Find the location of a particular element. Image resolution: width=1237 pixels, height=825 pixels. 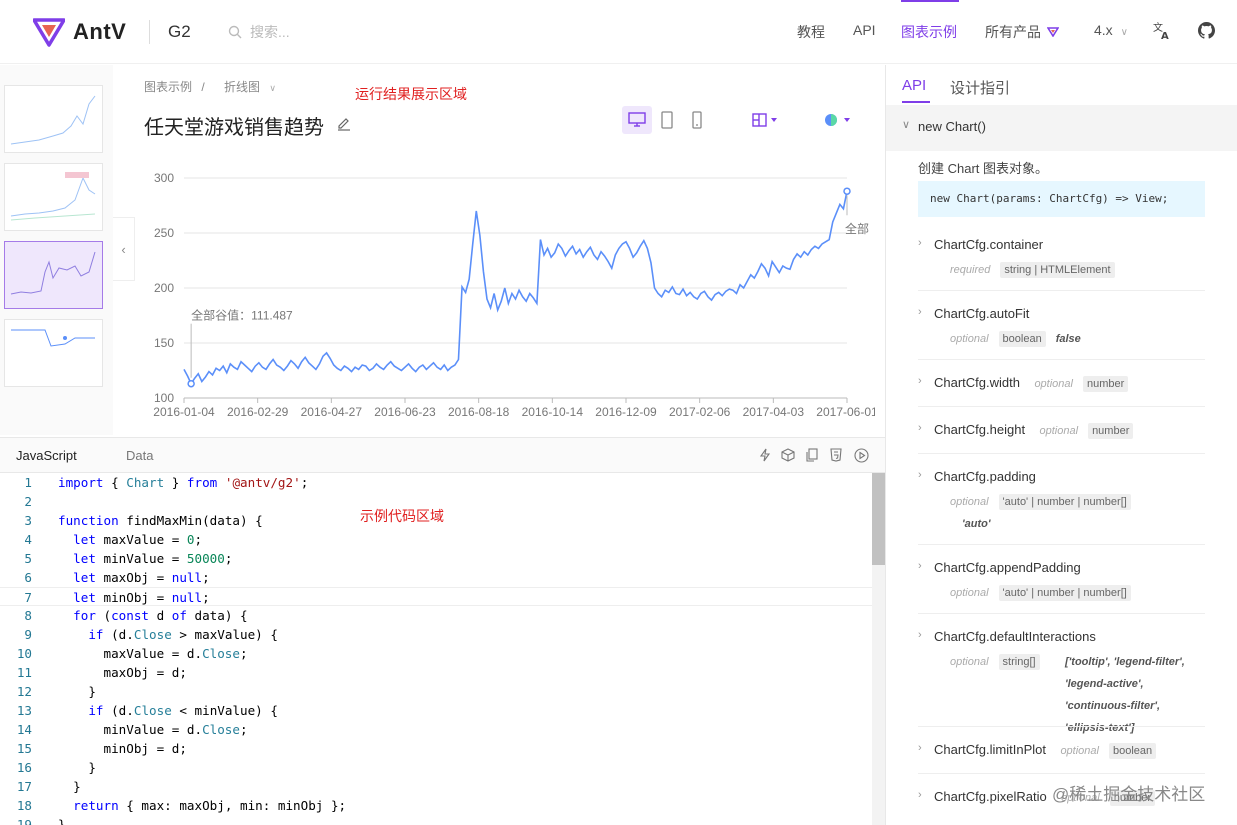

code-line: 12 } is located at coordinates (436, 691).